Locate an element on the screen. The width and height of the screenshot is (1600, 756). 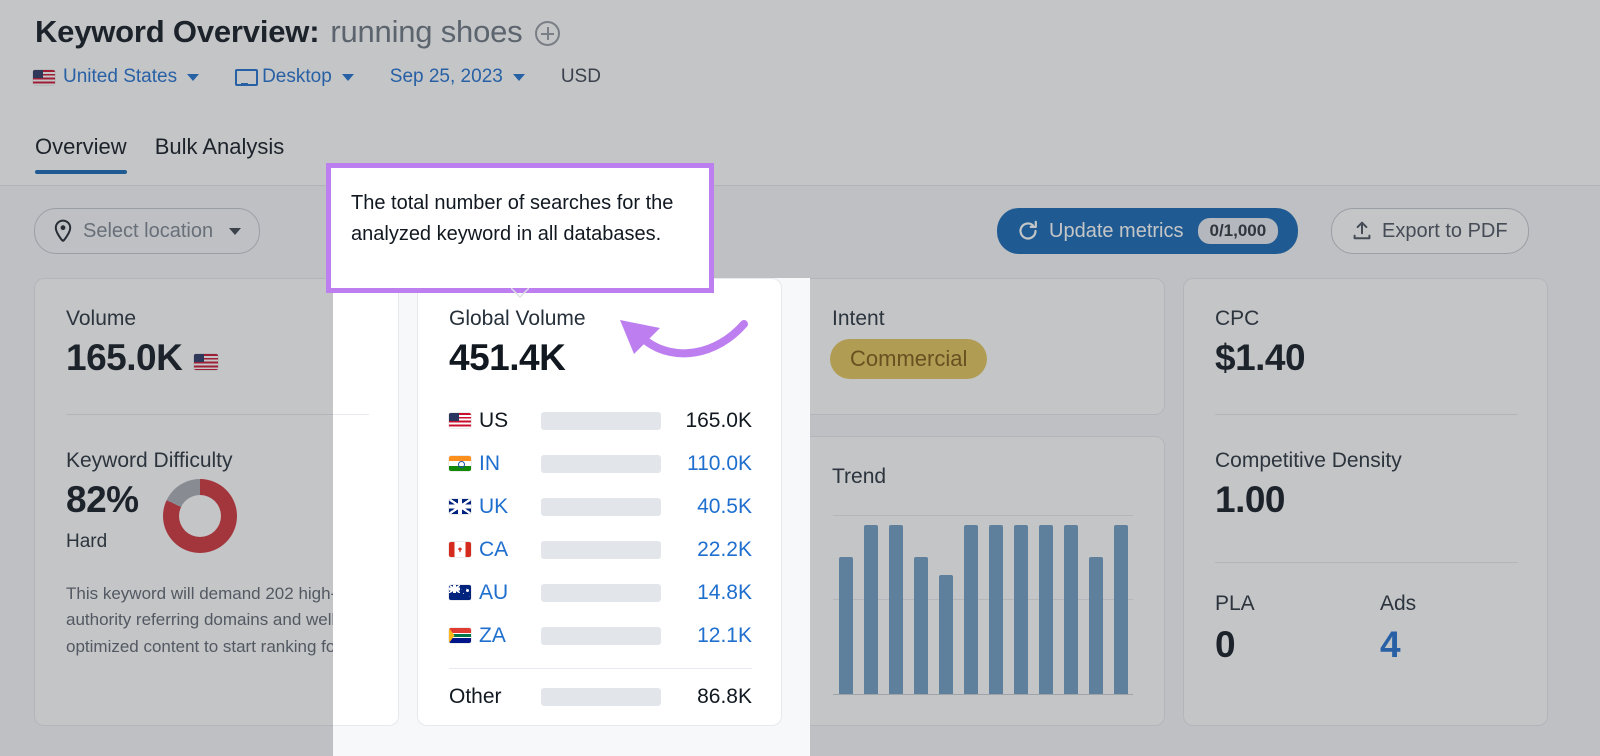
global-volume-other-row: Other 86.8K is located at coordinates (600, 696).